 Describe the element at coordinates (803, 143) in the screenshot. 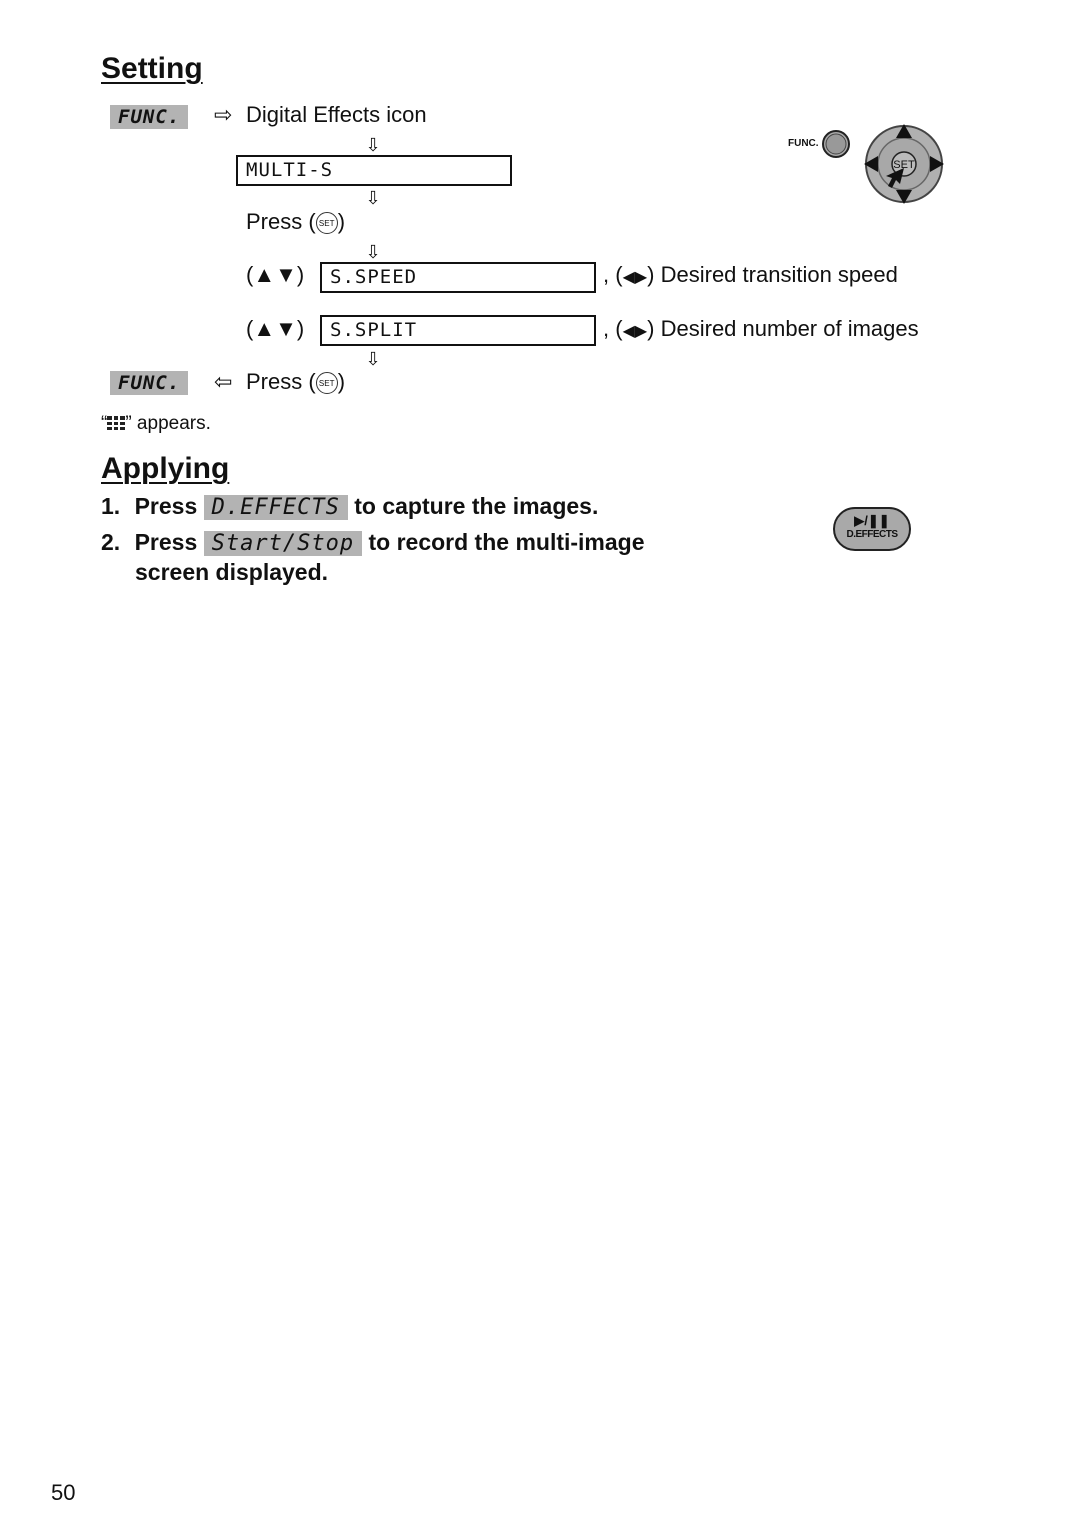

I see `func-button-label: FUNC.` at that location.